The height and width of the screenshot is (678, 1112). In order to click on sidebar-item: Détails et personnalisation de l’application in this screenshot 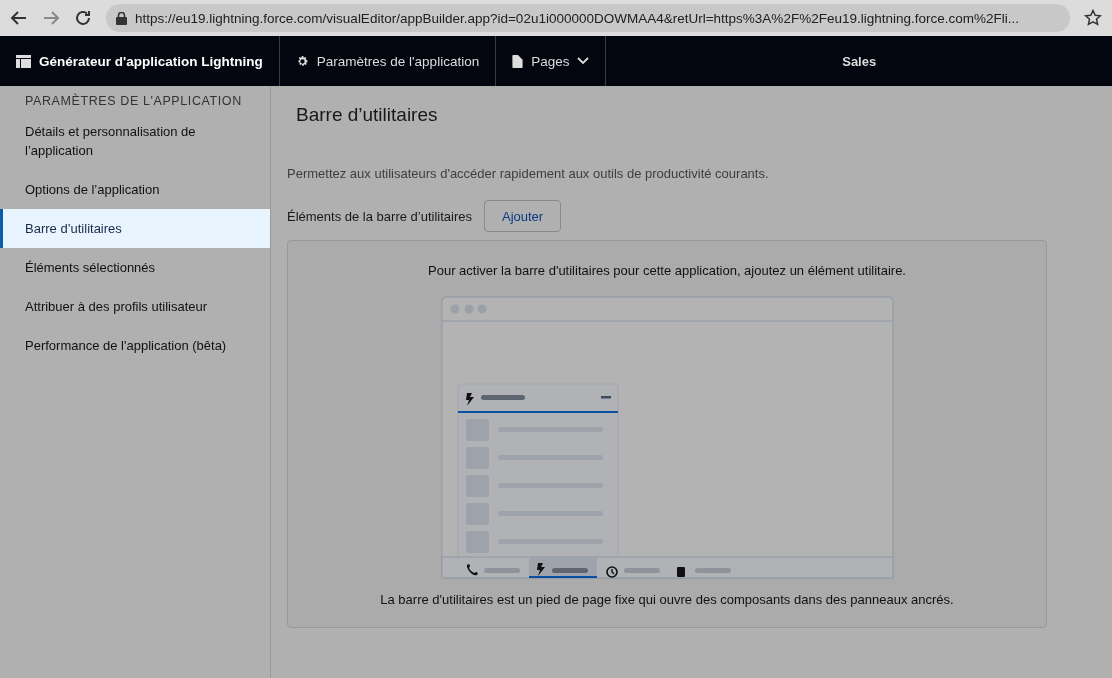, I will do `click(135, 141)`.